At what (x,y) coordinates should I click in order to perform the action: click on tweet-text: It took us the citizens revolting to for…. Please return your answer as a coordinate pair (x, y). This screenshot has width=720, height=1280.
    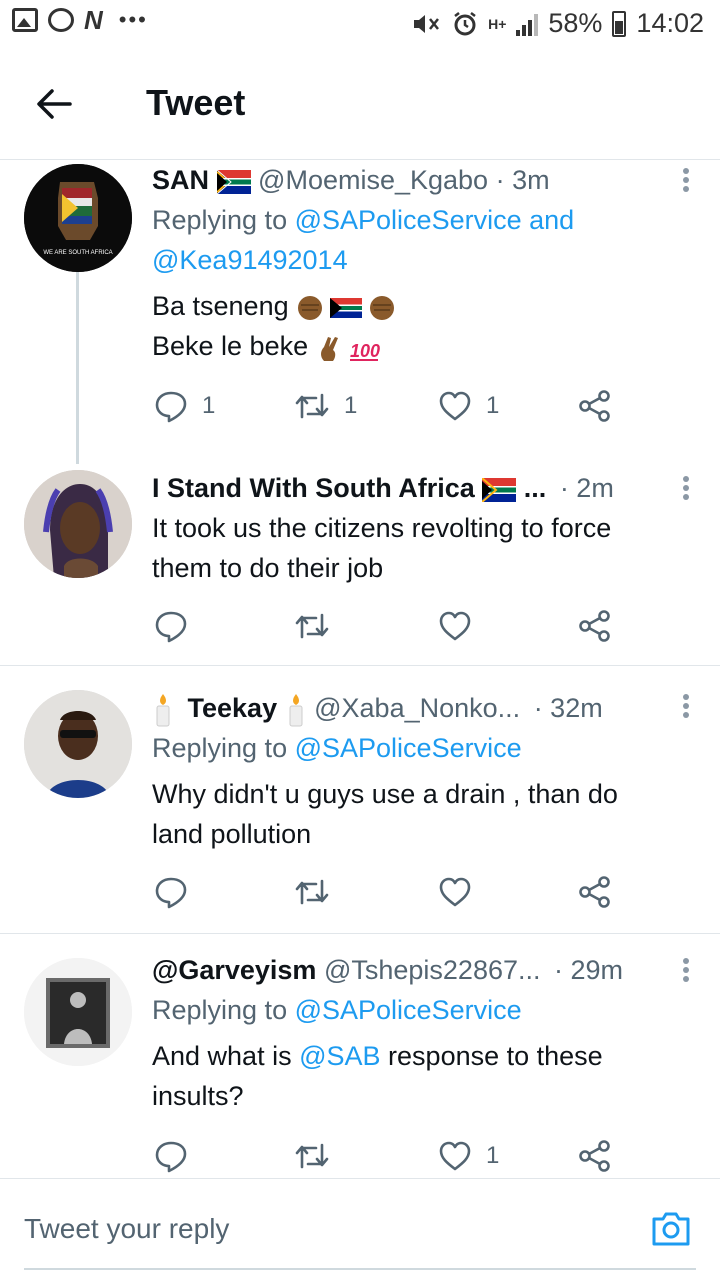
    Looking at the image, I should click on (382, 548).